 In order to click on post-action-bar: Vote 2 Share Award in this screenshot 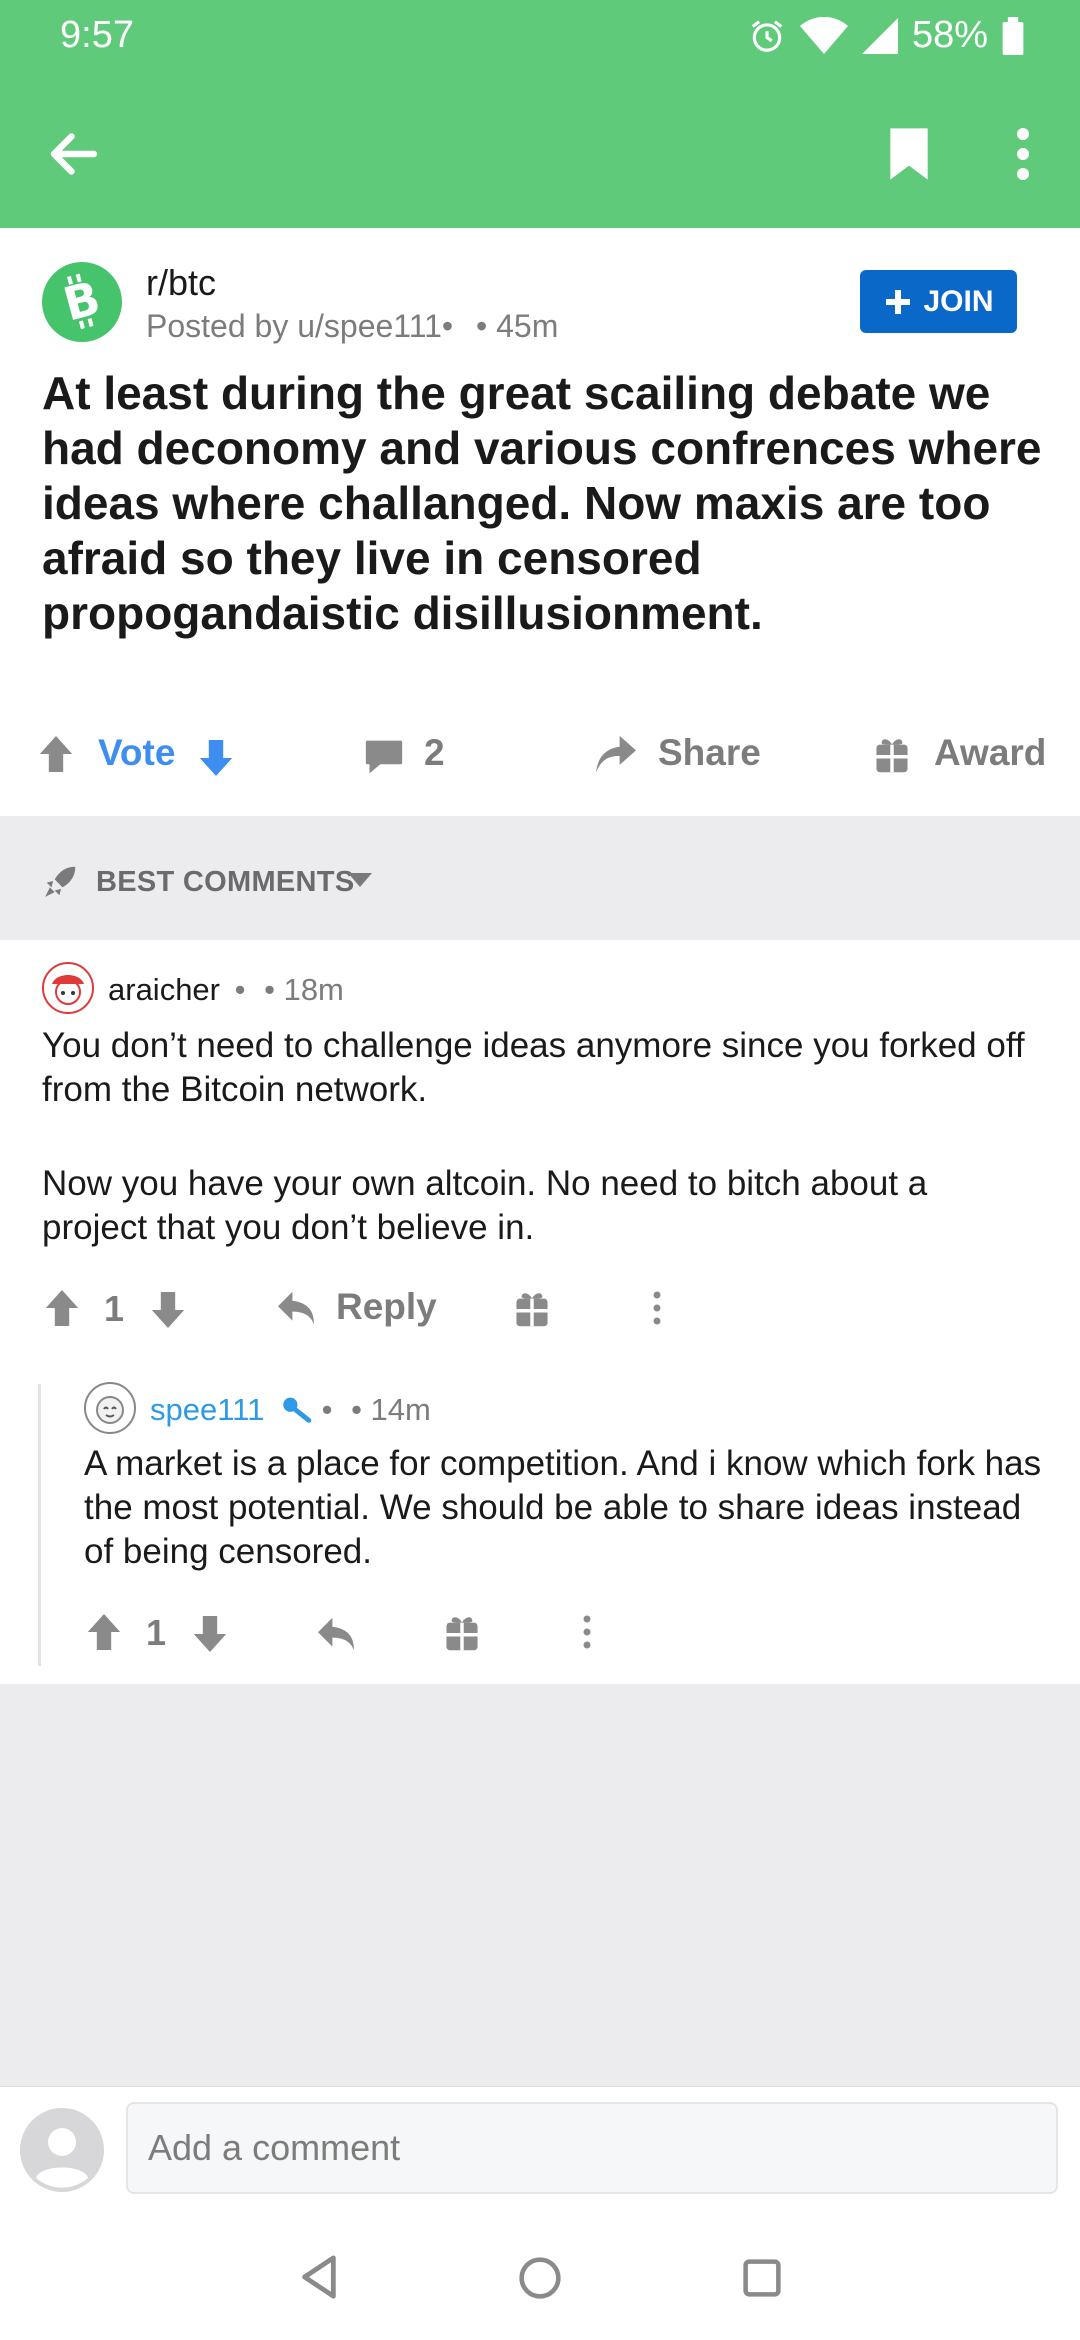, I will do `click(540, 756)`.